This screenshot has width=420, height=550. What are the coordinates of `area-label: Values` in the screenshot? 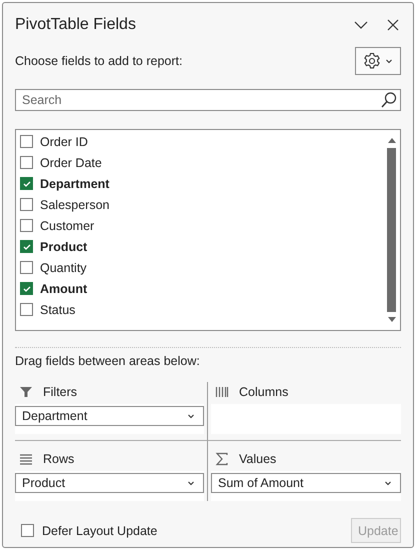 It's located at (257, 459).